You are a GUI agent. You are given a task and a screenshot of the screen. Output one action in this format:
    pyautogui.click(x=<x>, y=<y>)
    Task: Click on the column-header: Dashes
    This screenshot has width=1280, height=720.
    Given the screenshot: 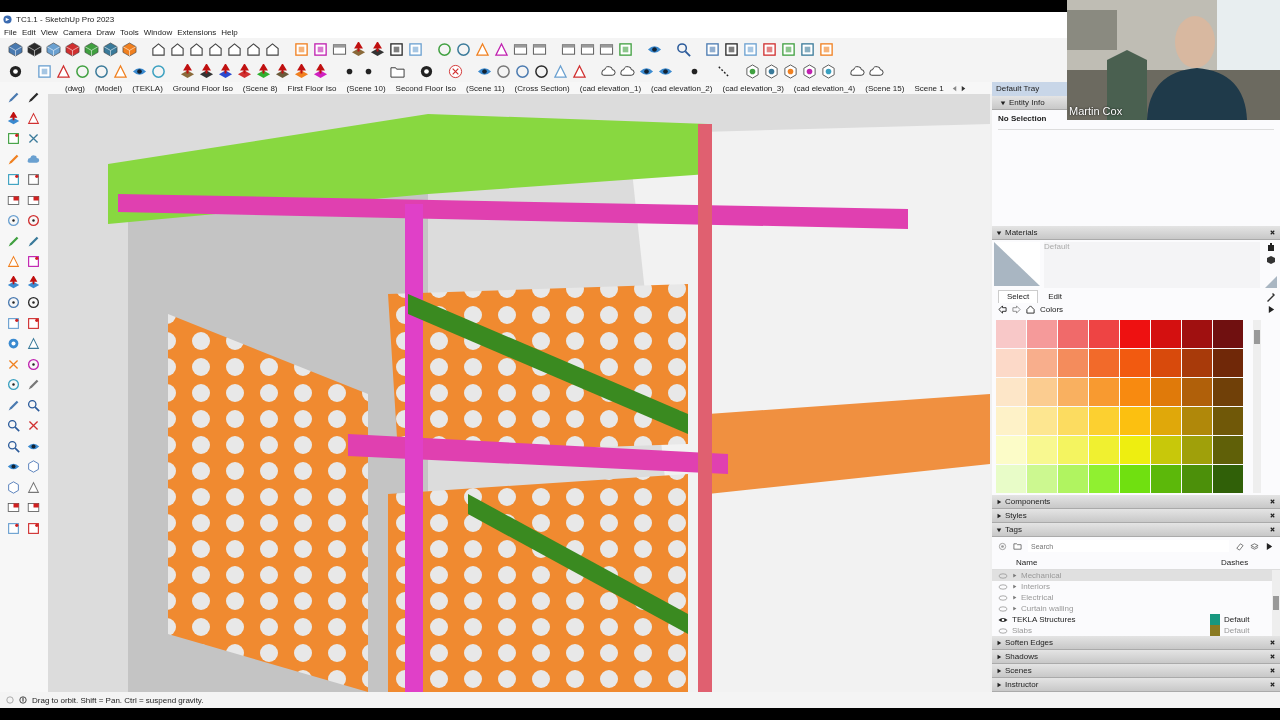 What is the action you would take?
    pyautogui.click(x=1220, y=562)
    